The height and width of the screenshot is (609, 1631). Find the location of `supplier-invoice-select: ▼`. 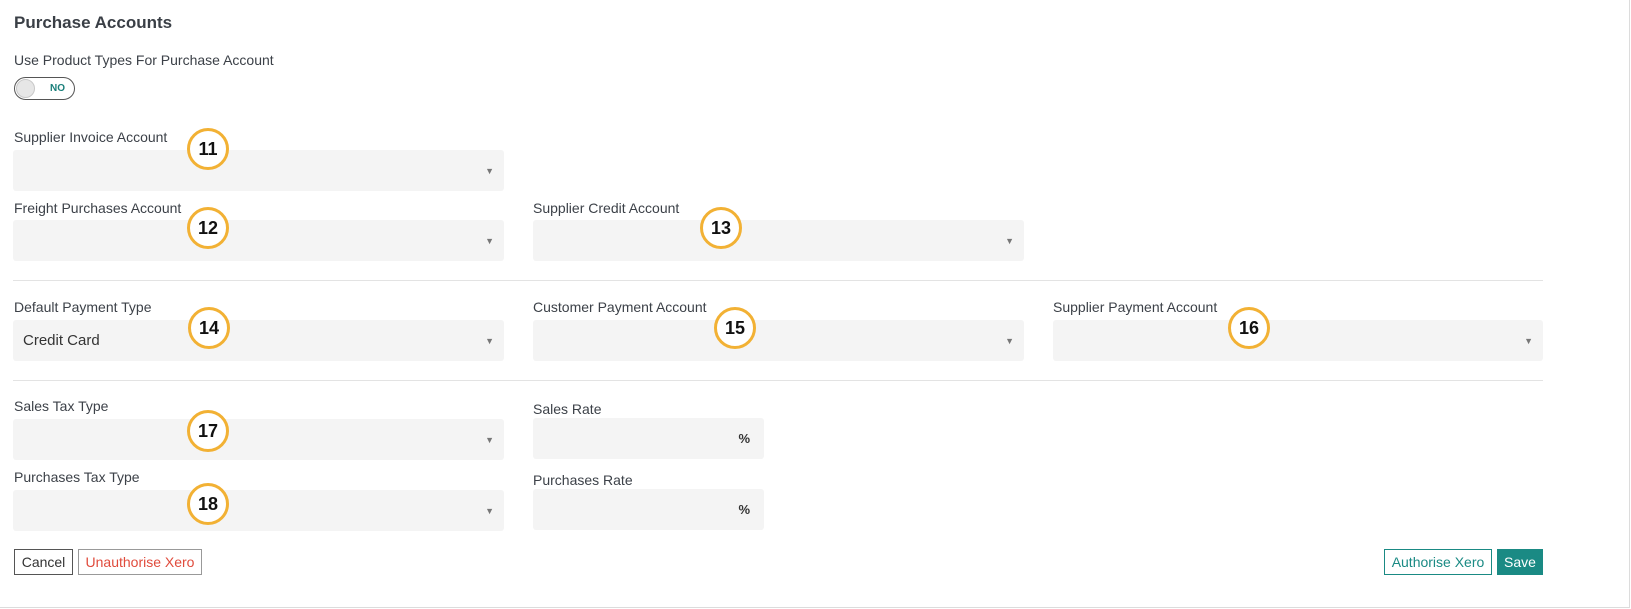

supplier-invoice-select: ▼ is located at coordinates (258, 170).